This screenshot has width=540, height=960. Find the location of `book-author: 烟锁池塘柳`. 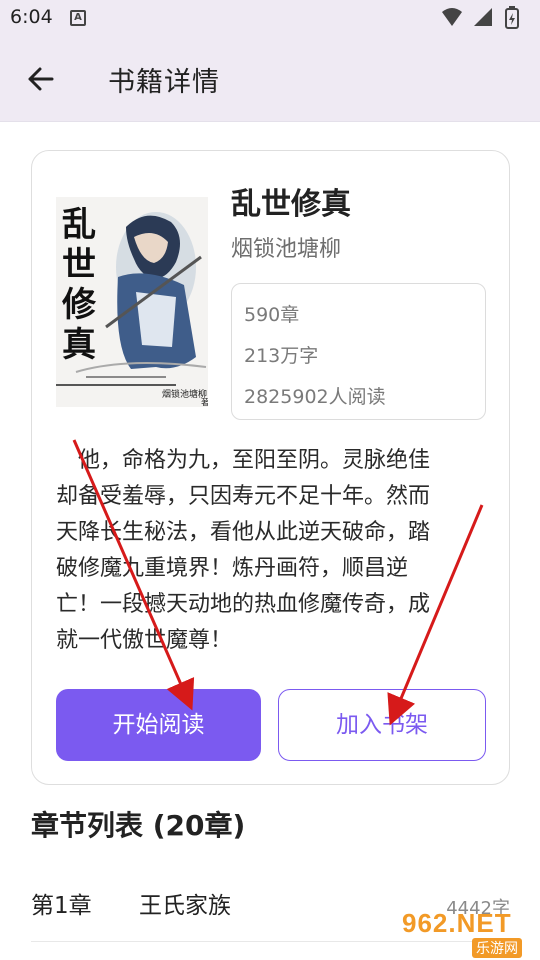

book-author: 烟锁池塘柳 is located at coordinates (286, 249).